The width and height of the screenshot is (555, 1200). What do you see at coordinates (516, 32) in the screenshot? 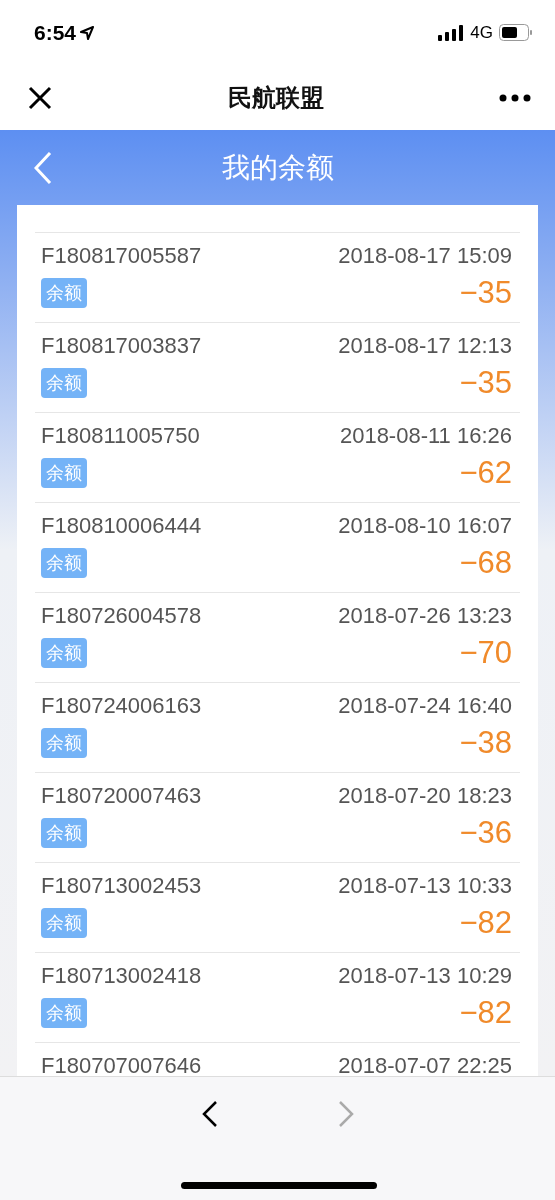
I see `battery-icon` at bounding box center [516, 32].